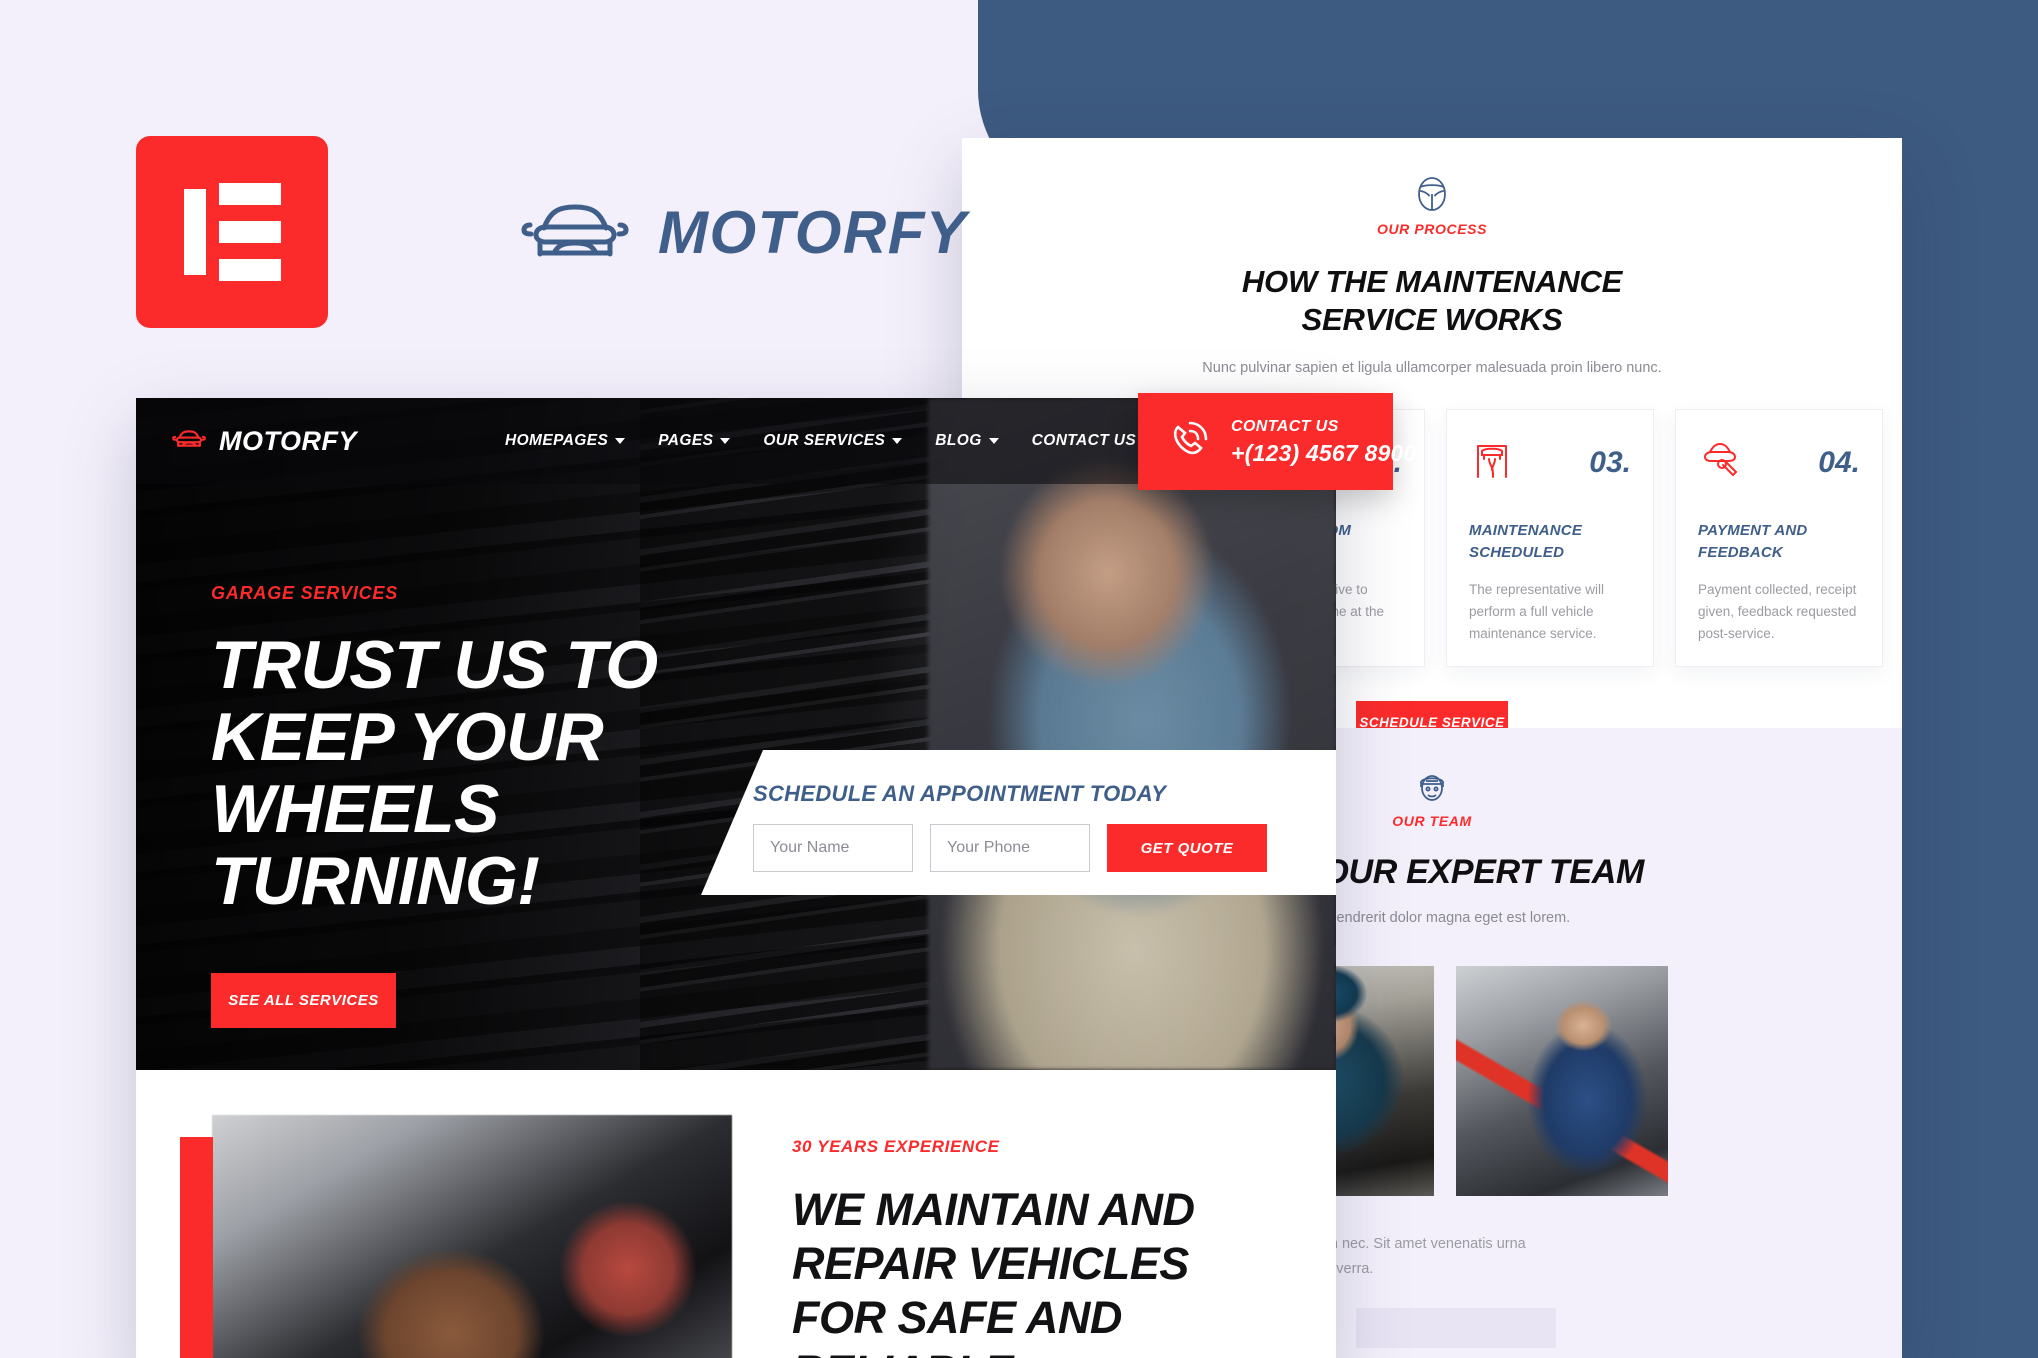  What do you see at coordinates (896, 1146) in the screenshot?
I see `about-eyebrow: 30 YEARS EXPERIENCE` at bounding box center [896, 1146].